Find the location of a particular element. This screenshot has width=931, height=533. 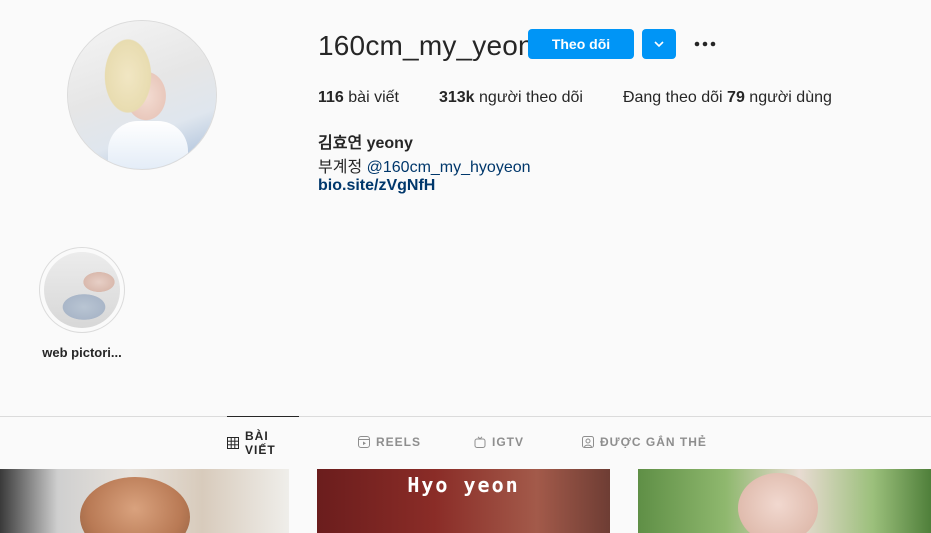

bio-external-link: bio.site/zVgNfH is located at coordinates (376, 186).